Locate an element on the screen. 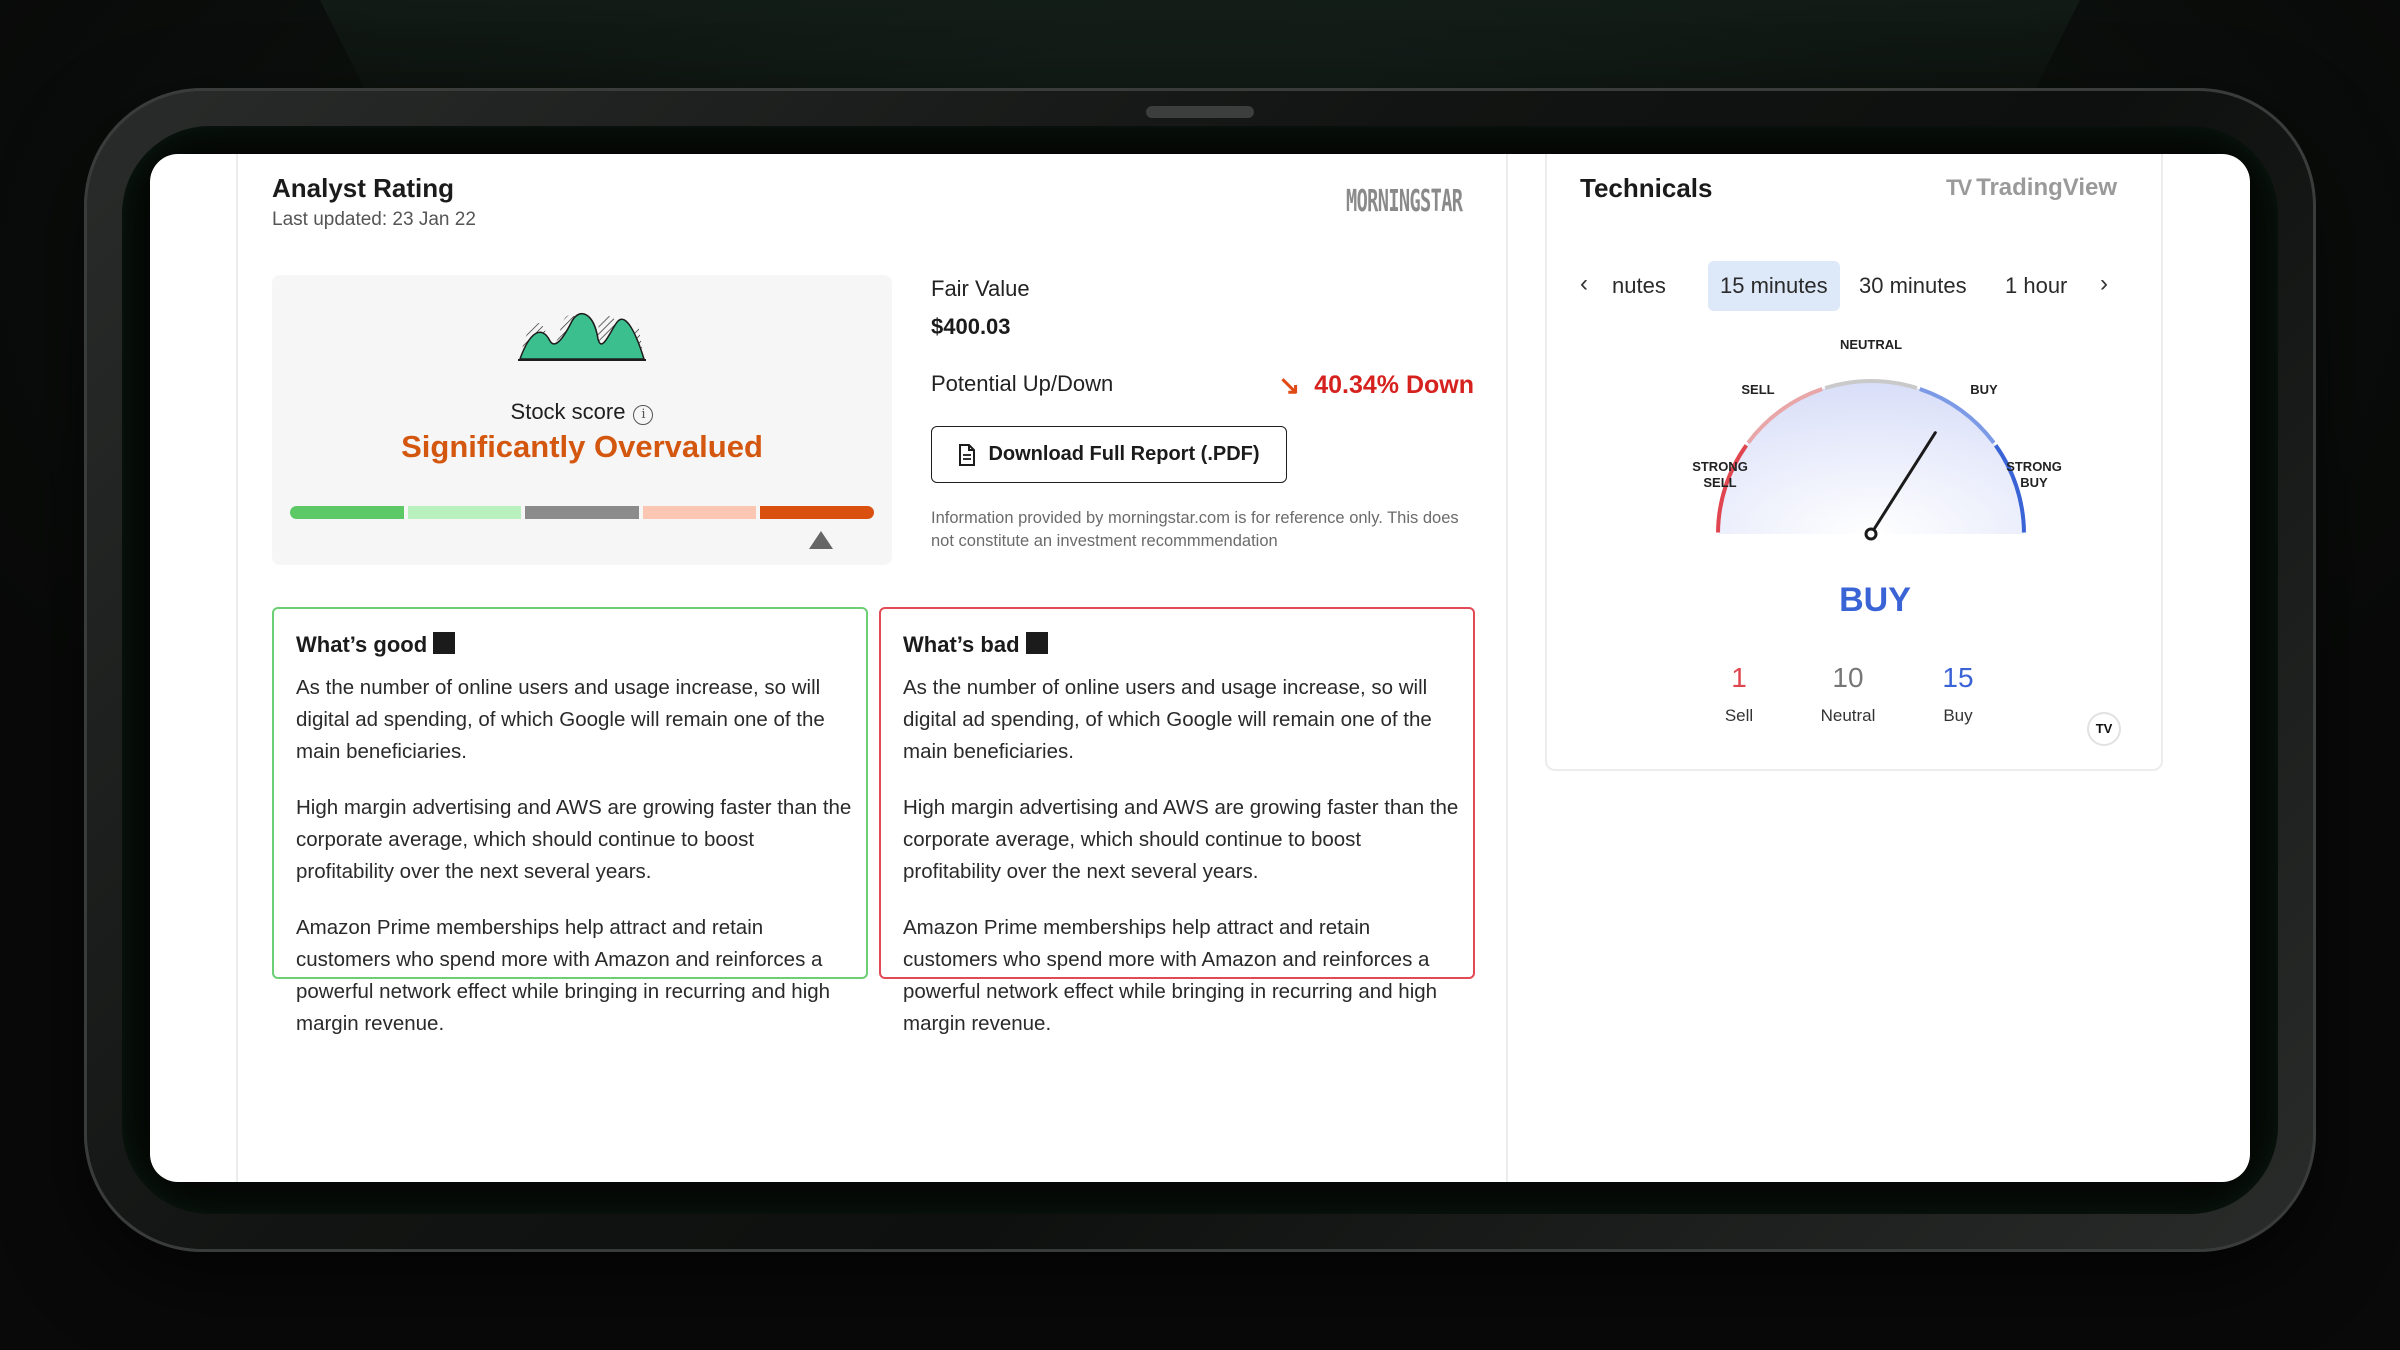  technical-verdict: BUY is located at coordinates (1875, 600).